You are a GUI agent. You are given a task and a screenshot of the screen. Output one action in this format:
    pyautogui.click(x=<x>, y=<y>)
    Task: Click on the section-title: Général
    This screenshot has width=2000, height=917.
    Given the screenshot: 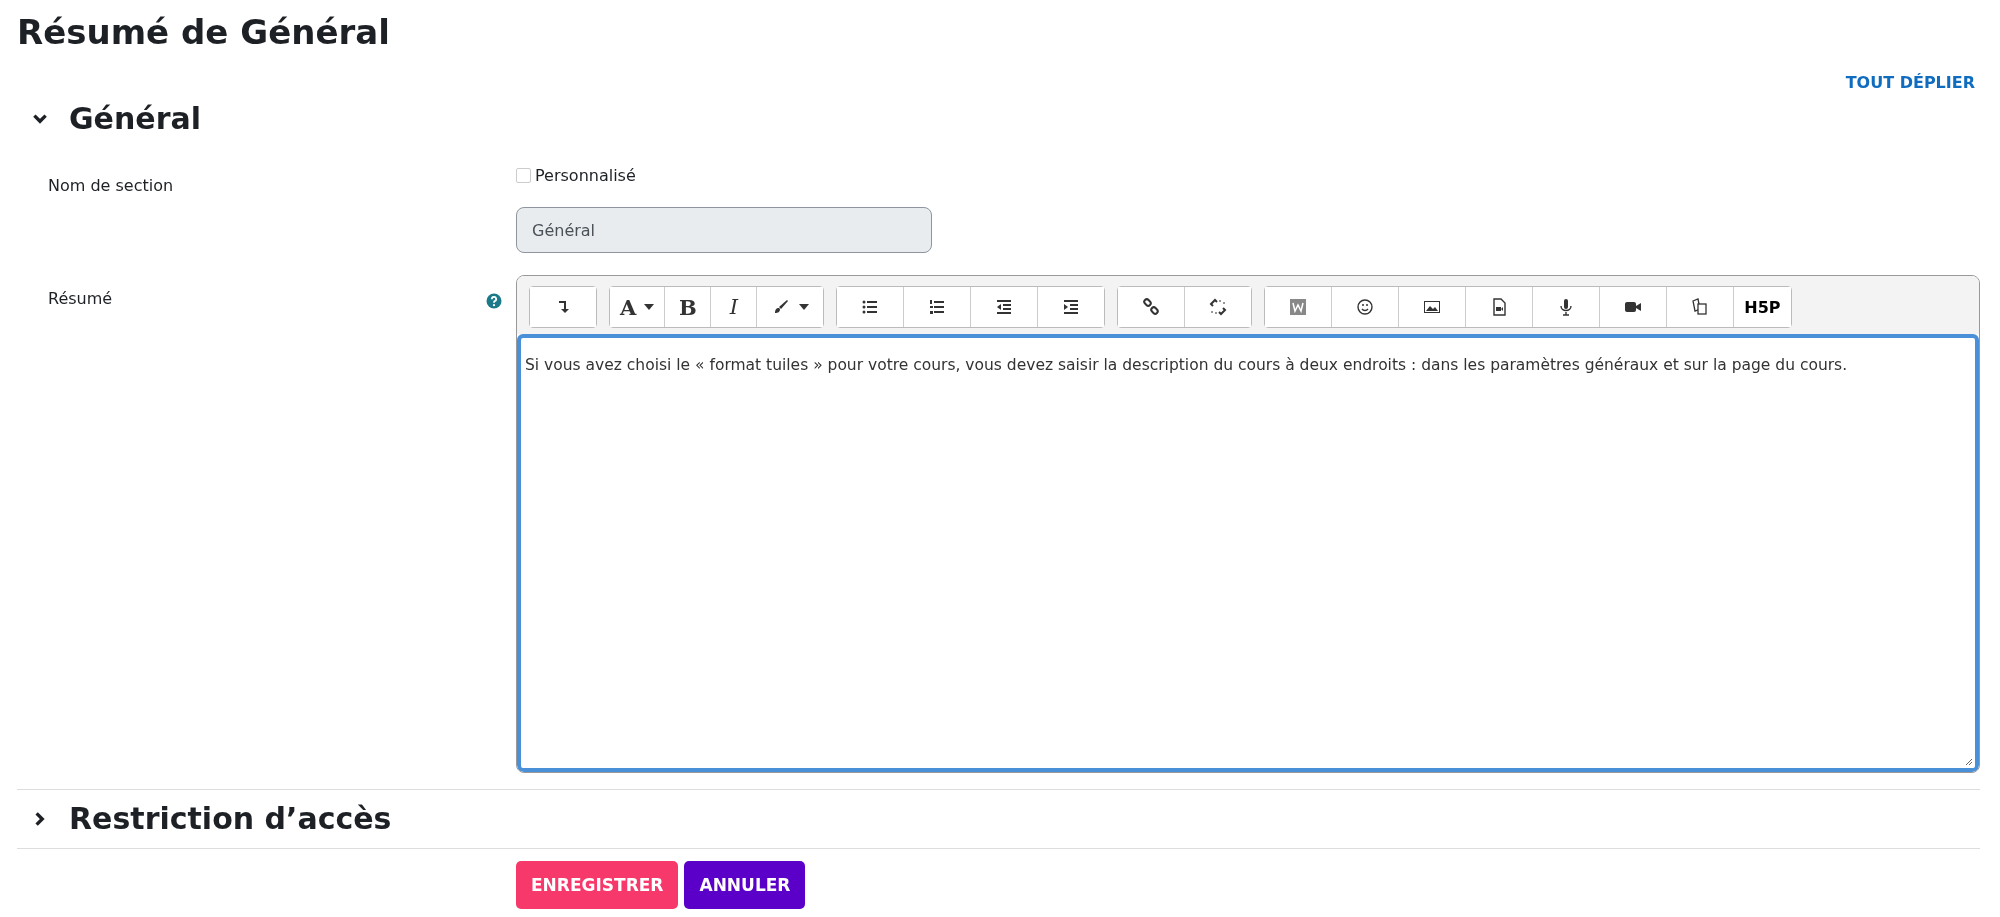 What is the action you would take?
    pyautogui.click(x=135, y=119)
    